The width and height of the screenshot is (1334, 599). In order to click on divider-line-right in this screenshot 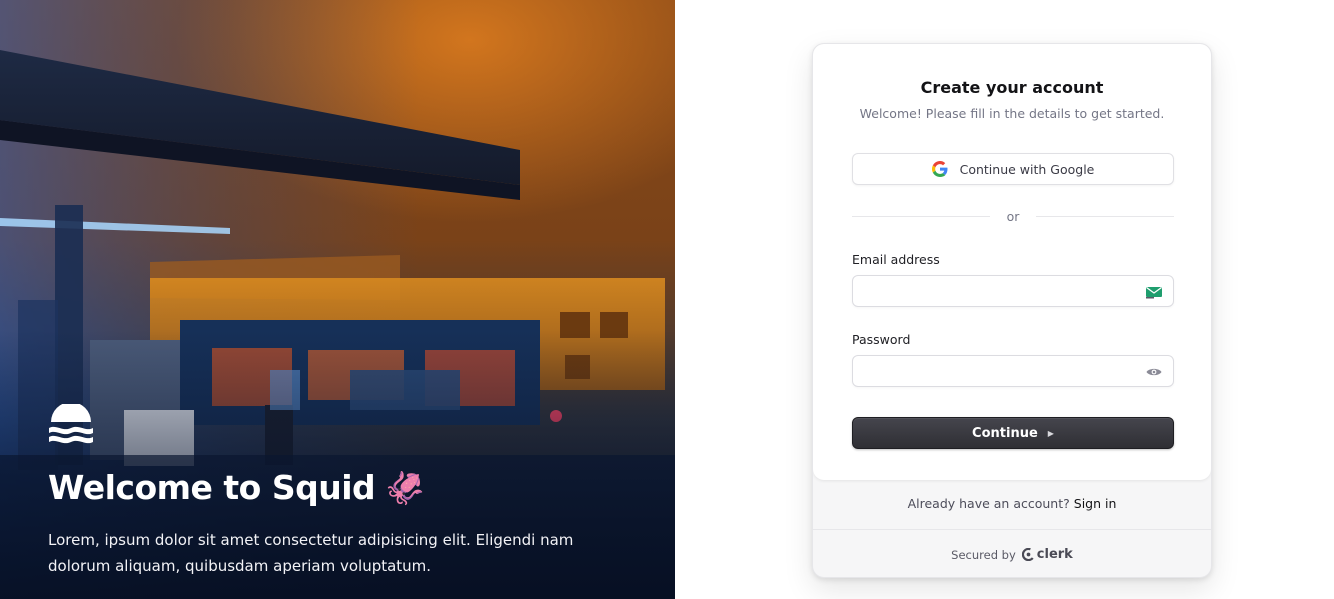, I will do `click(1105, 216)`.